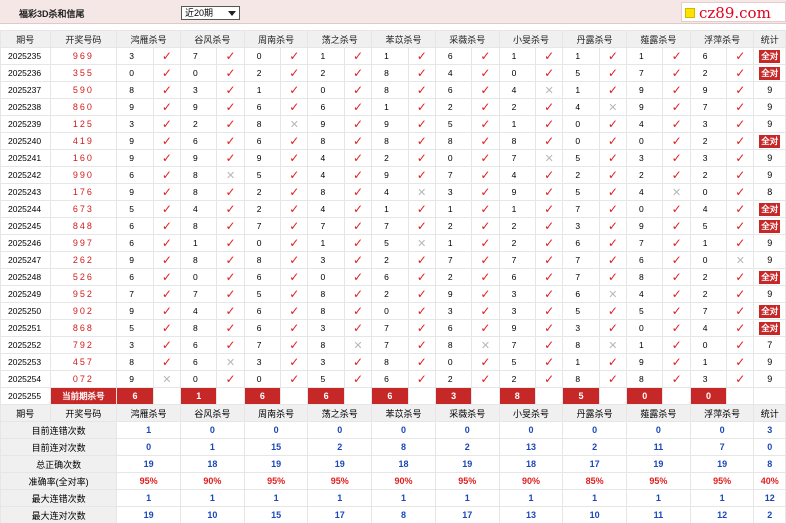 The height and width of the screenshot is (523, 786). I want to click on issue-cell: 2025235, so click(25, 56).